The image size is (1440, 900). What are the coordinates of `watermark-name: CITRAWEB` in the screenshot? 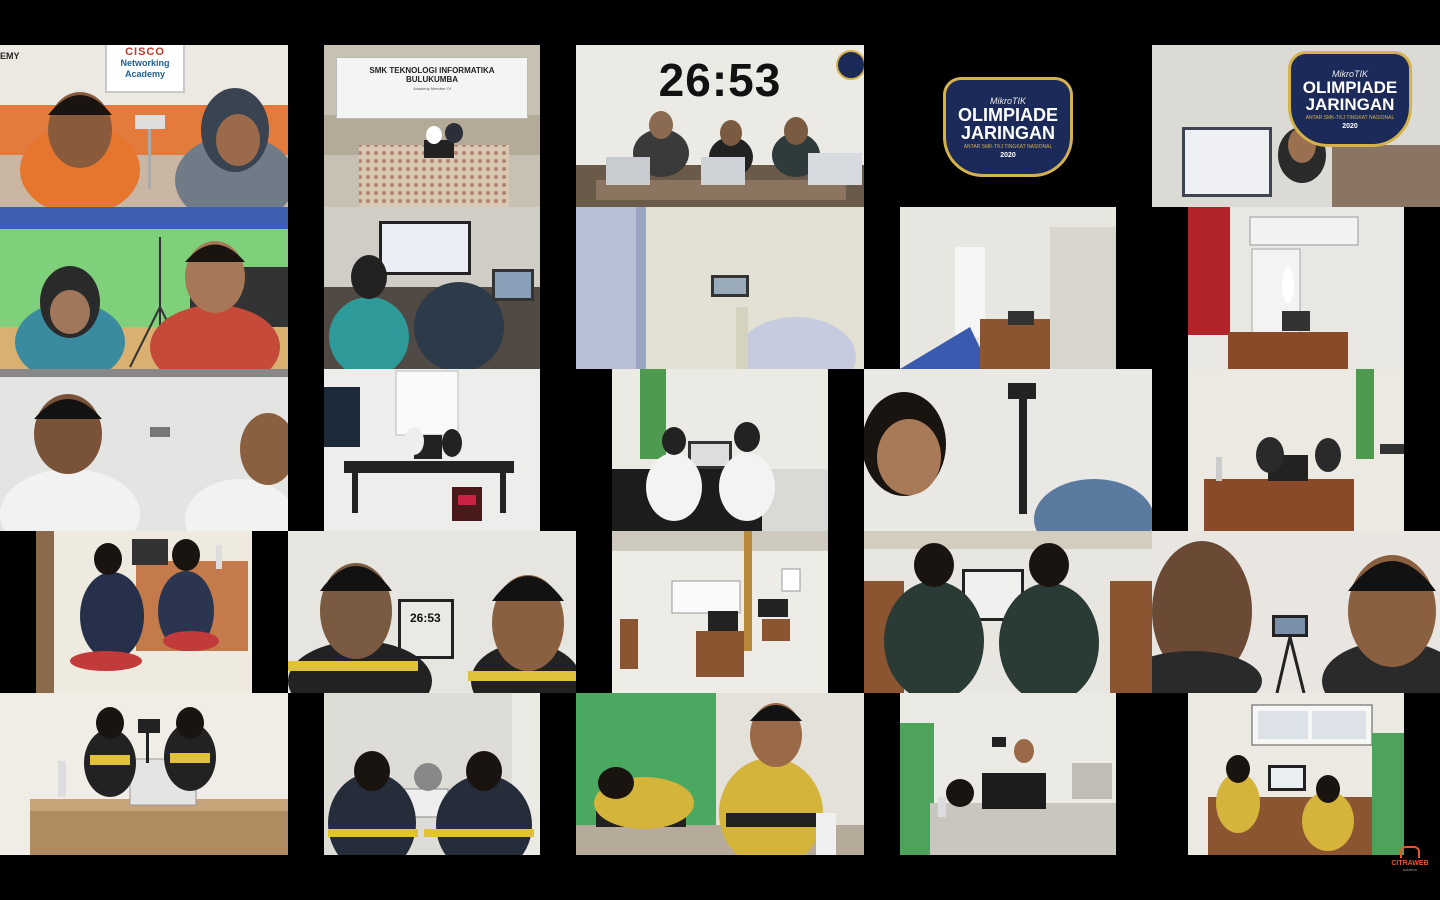 It's located at (1410, 863).